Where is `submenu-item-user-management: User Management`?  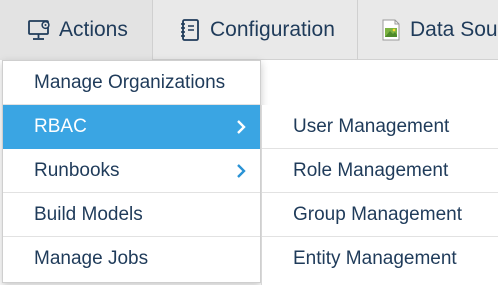 submenu-item-user-management: User Management is located at coordinates (380, 127).